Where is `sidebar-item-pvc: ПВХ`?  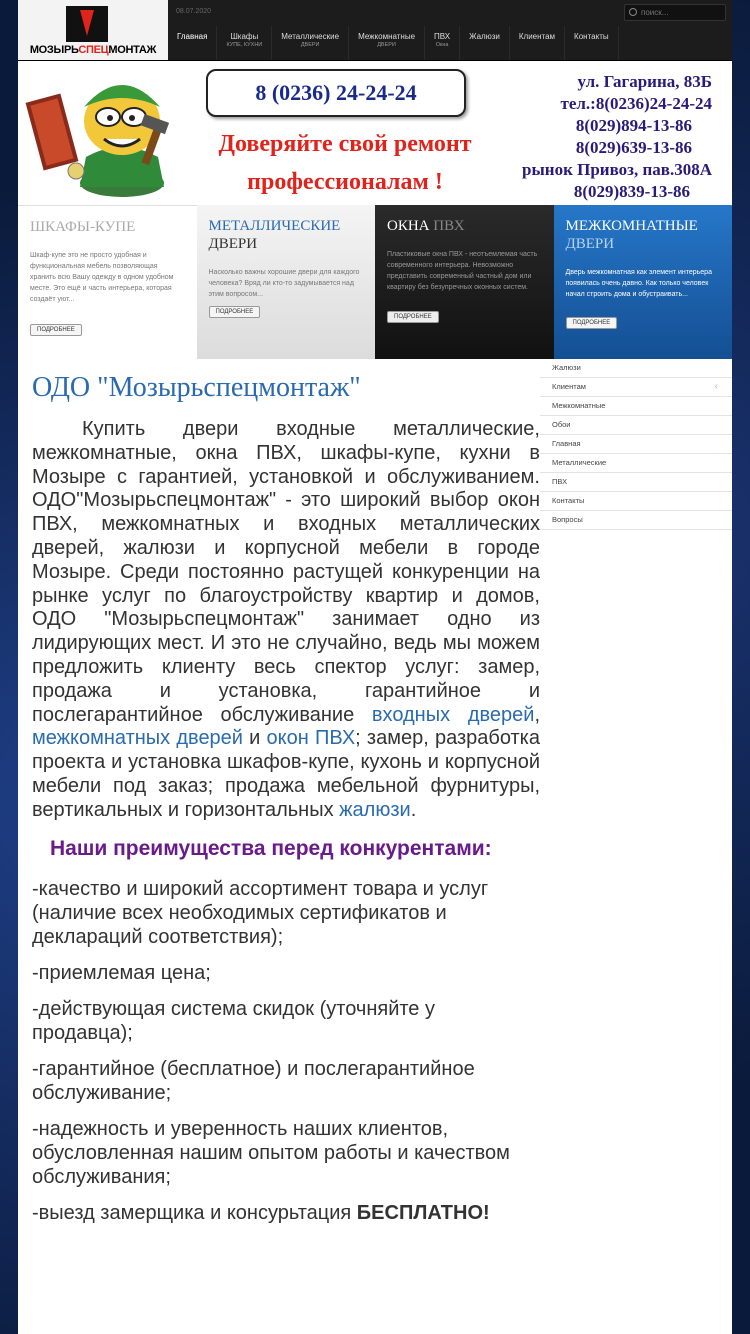
sidebar-item-pvc: ПВХ is located at coordinates (636, 482).